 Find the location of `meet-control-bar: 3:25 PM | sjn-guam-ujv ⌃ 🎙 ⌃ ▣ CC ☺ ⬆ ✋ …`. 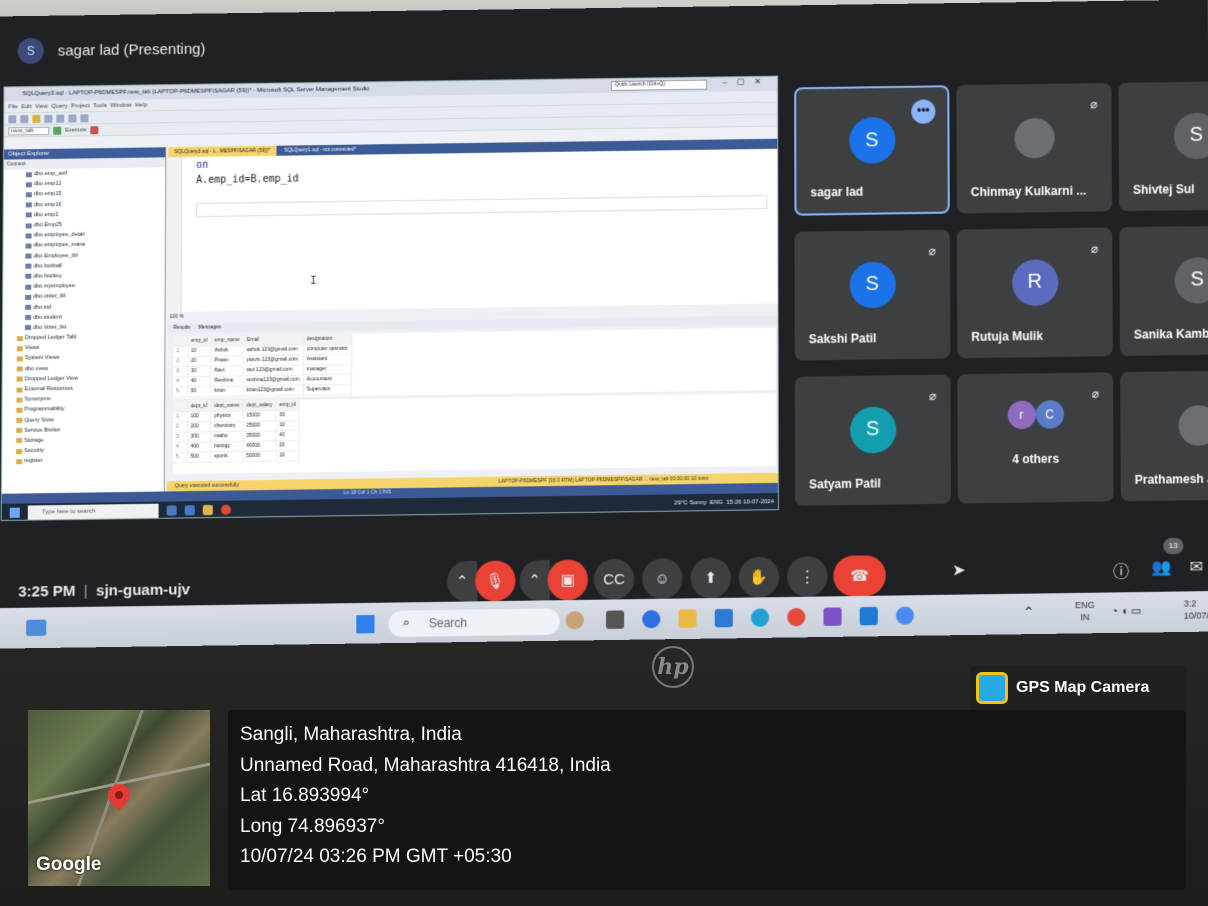

meet-control-bar: 3:25 PM | sjn-guam-ujv ⌃ 🎙 ⌃ ▣ CC ☺ ⬆ ✋ … is located at coordinates (604, 560).